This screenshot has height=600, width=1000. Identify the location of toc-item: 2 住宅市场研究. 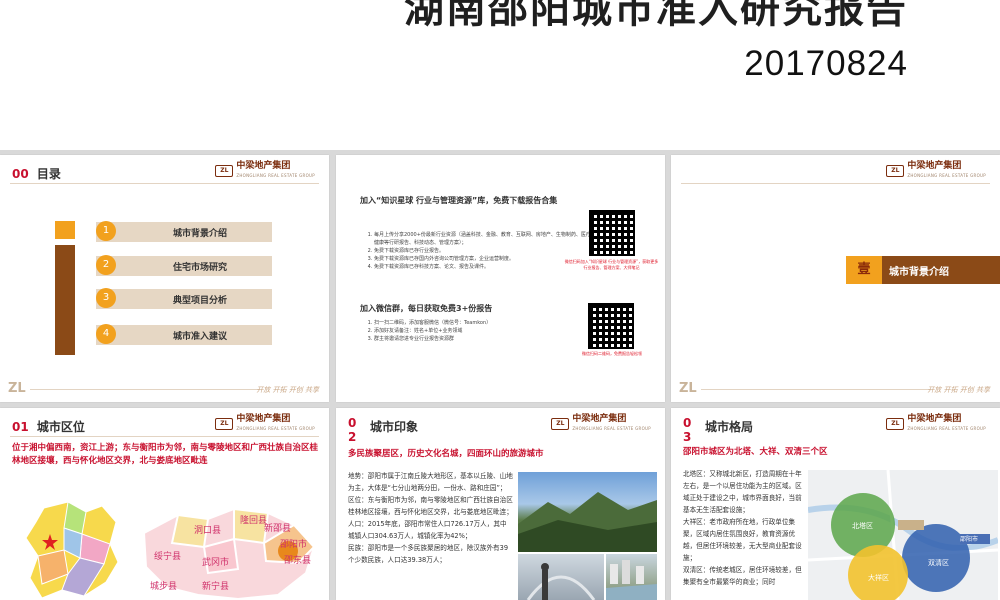
(184, 265).